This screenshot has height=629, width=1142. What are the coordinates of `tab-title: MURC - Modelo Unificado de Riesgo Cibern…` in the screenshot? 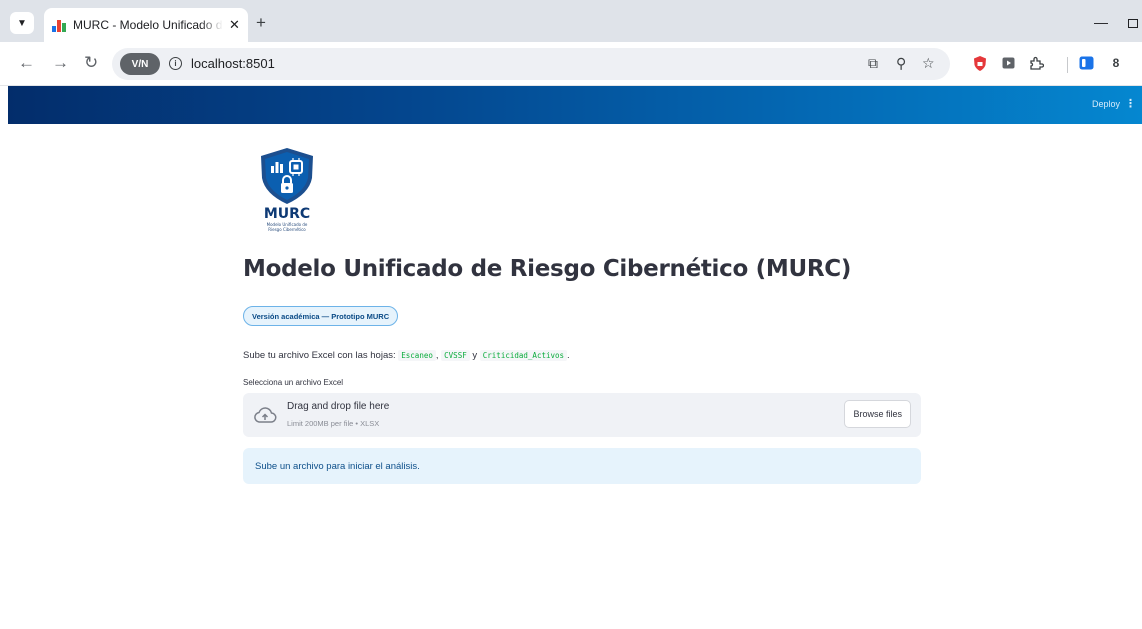 It's located at (148, 25).